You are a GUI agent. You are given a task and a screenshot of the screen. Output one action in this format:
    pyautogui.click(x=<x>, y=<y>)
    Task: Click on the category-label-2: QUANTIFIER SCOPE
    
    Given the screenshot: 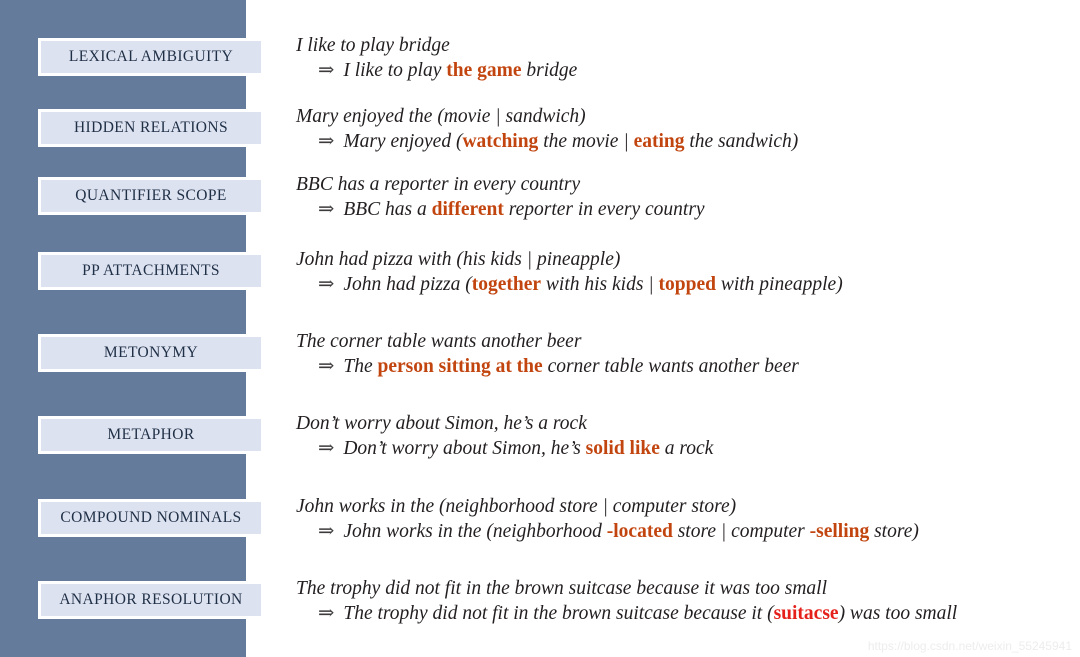 What is the action you would take?
    pyautogui.click(x=151, y=196)
    